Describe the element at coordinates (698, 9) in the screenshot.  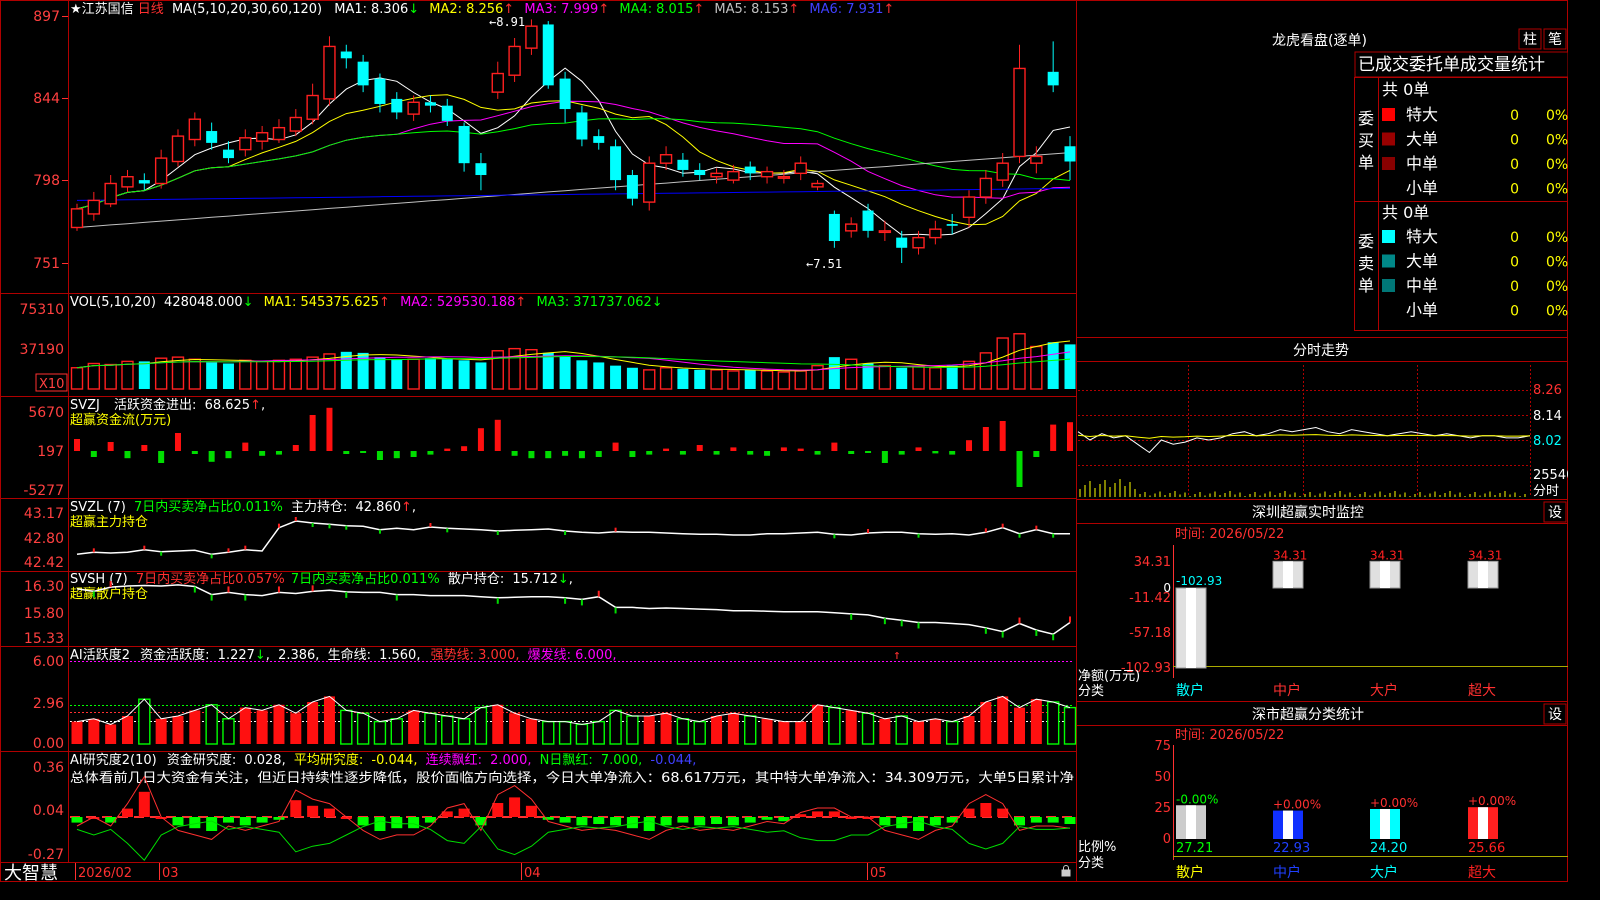
I see `ma4-arrow: ↑` at that location.